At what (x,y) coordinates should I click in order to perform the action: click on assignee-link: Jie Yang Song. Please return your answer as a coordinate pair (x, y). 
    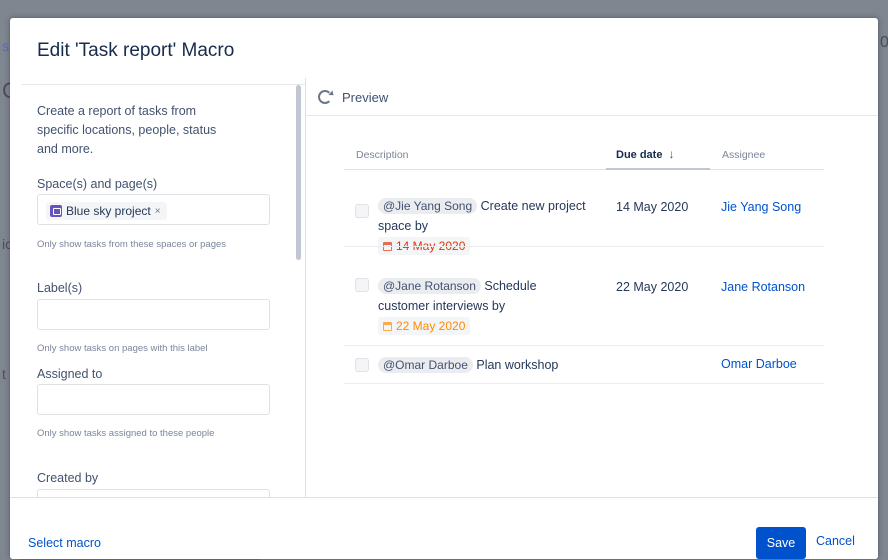
    Looking at the image, I should click on (761, 207).